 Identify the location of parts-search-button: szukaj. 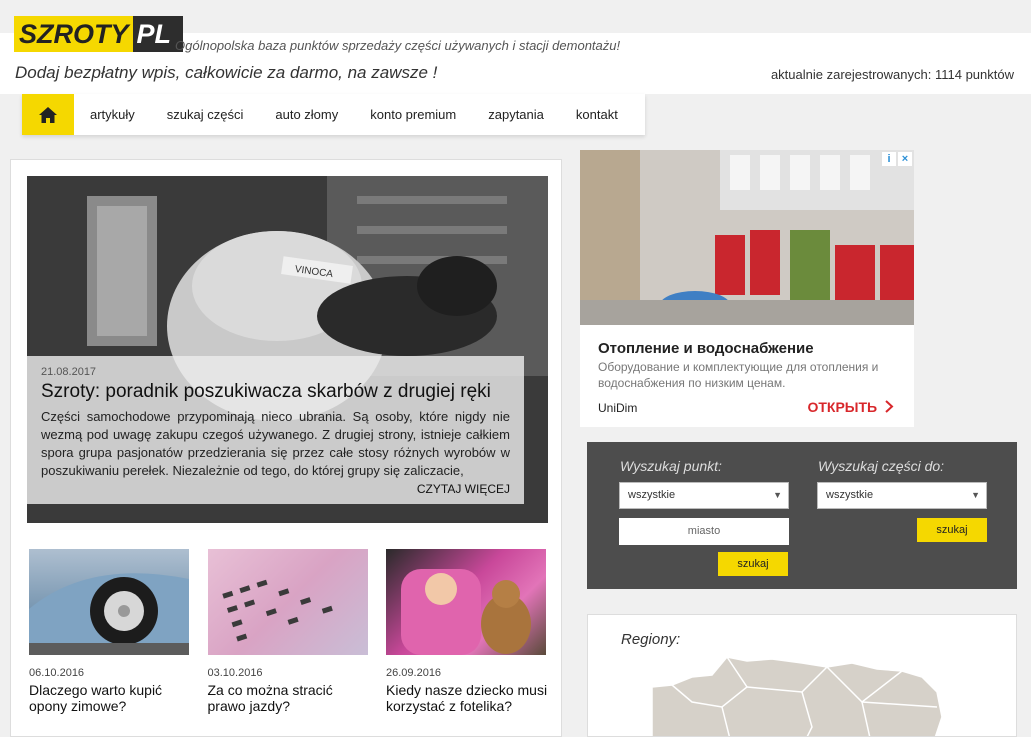
(952, 530).